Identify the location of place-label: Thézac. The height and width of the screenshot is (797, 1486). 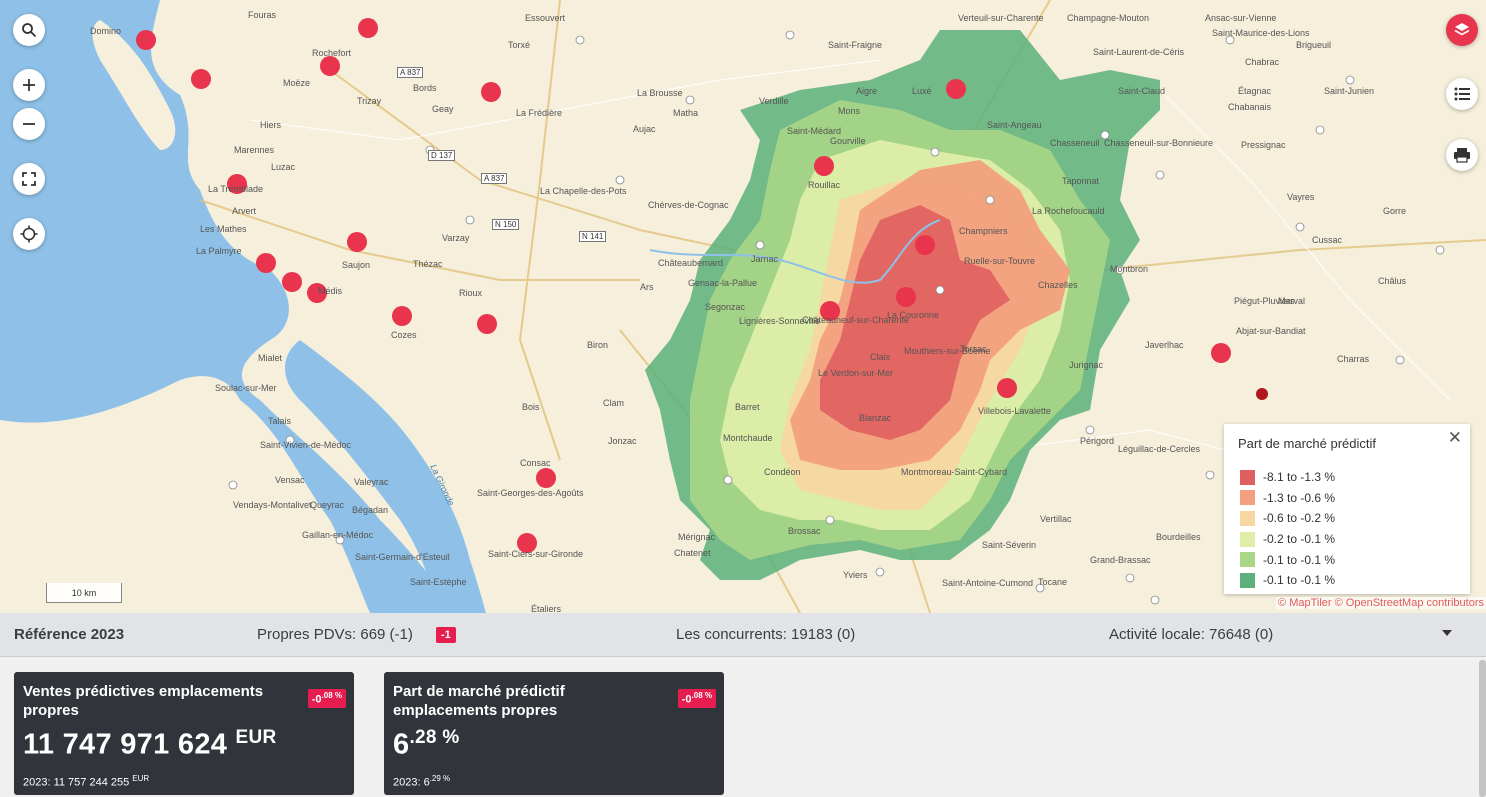
(428, 264).